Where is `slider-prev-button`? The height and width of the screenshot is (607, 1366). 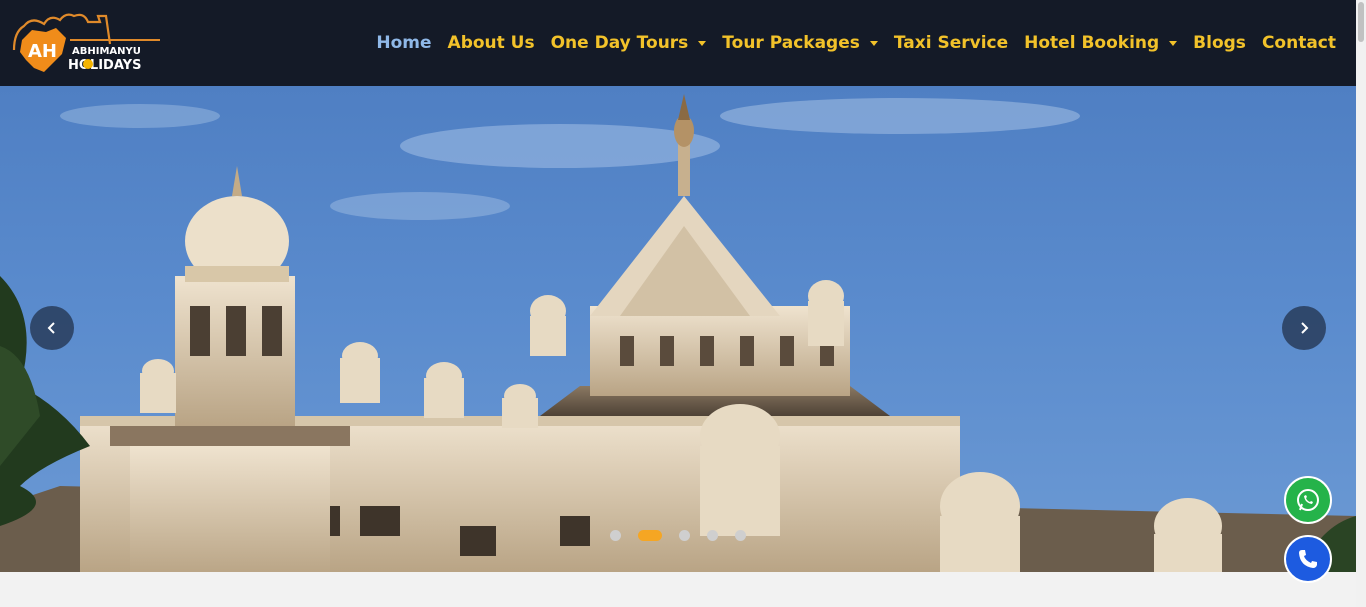
slider-prev-button is located at coordinates (52, 328).